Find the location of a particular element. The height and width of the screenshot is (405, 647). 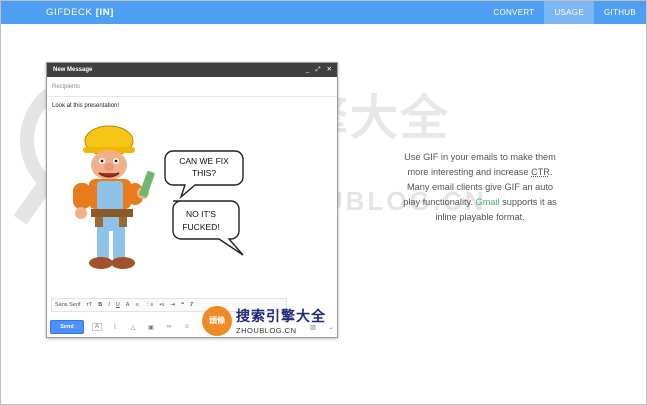

speech-bubble-2: NO IT'S FUCKED! is located at coordinates (208, 228).